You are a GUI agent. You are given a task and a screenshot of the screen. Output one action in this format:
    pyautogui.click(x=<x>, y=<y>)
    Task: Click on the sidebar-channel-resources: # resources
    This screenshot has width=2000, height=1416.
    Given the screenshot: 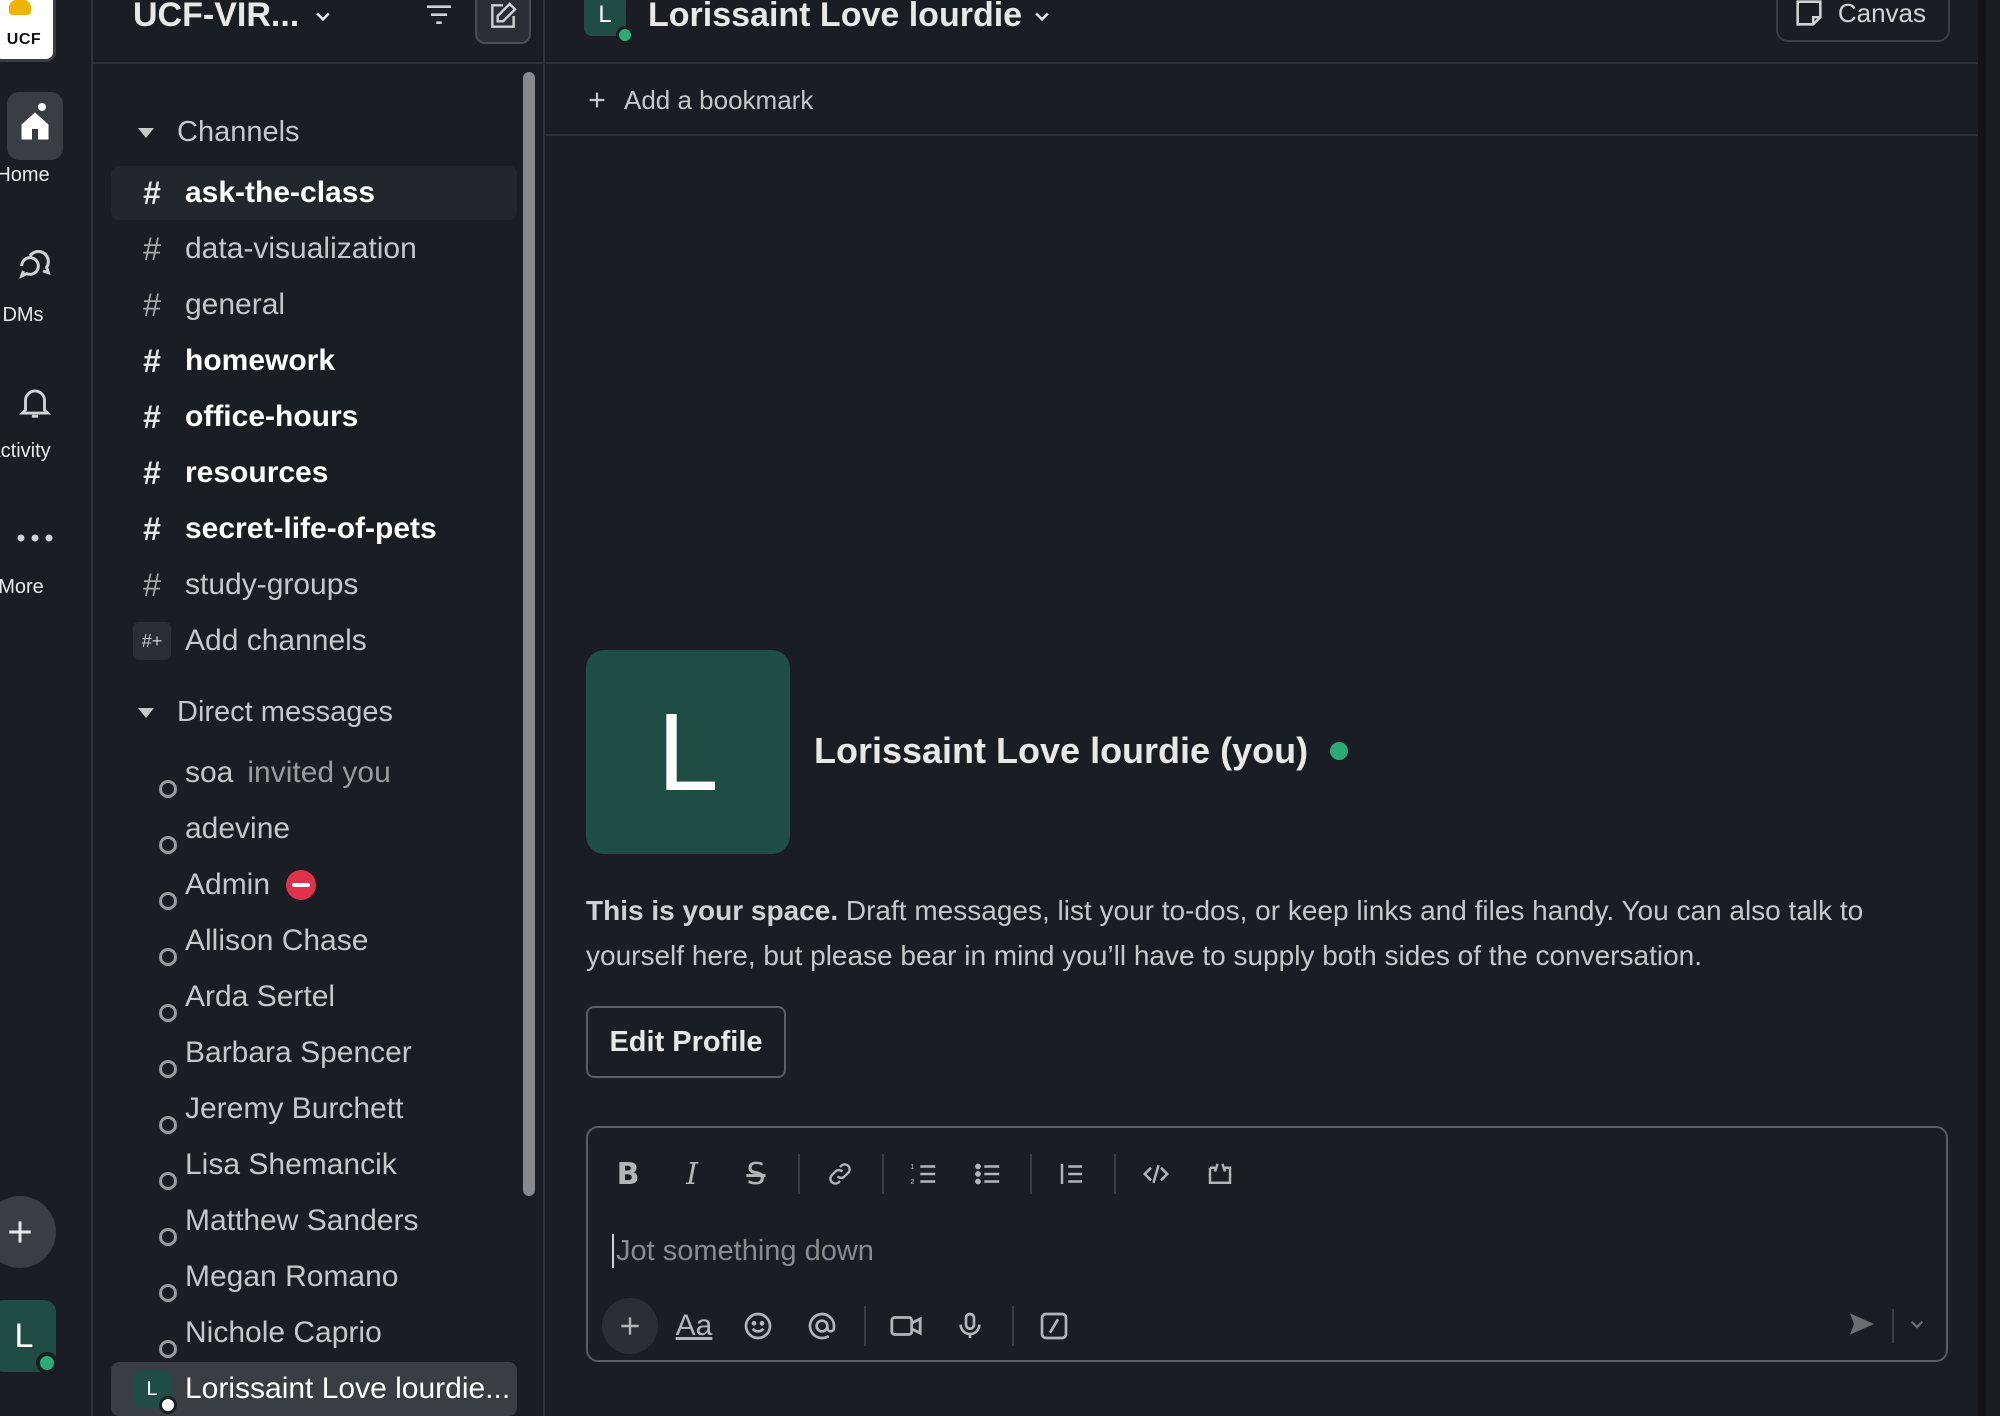 What is the action you would take?
    pyautogui.click(x=314, y=473)
    